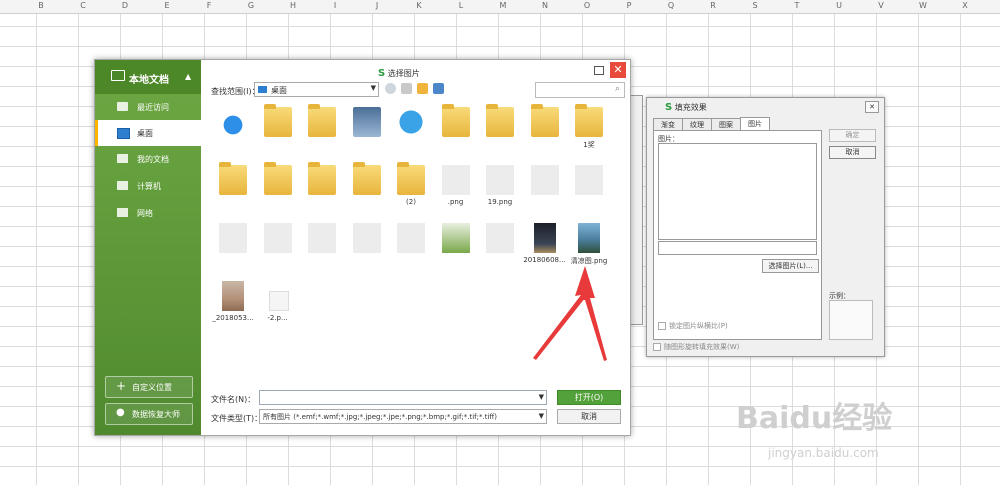 The height and width of the screenshot is (485, 1000). What do you see at coordinates (148, 213) in the screenshot?
I see `sidebar-item-network: 网络` at bounding box center [148, 213].